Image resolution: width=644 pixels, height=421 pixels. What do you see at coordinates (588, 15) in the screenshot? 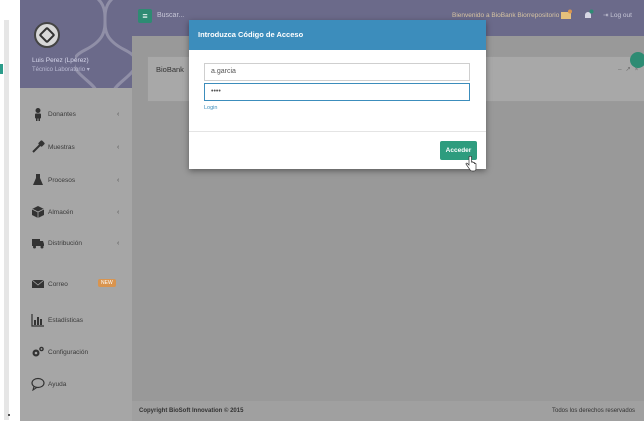
I see `notifications-icon` at bounding box center [588, 15].